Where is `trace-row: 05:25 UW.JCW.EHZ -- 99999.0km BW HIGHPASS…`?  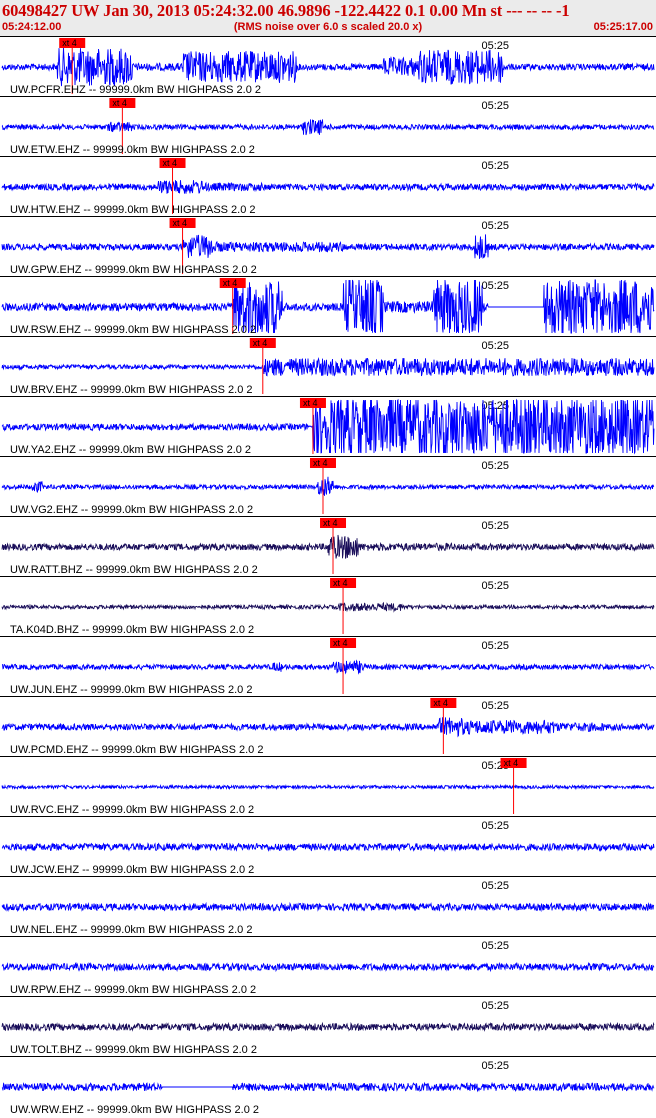 trace-row: 05:25 UW.JCW.EHZ -- 99999.0km BW HIGHPASS… is located at coordinates (328, 846).